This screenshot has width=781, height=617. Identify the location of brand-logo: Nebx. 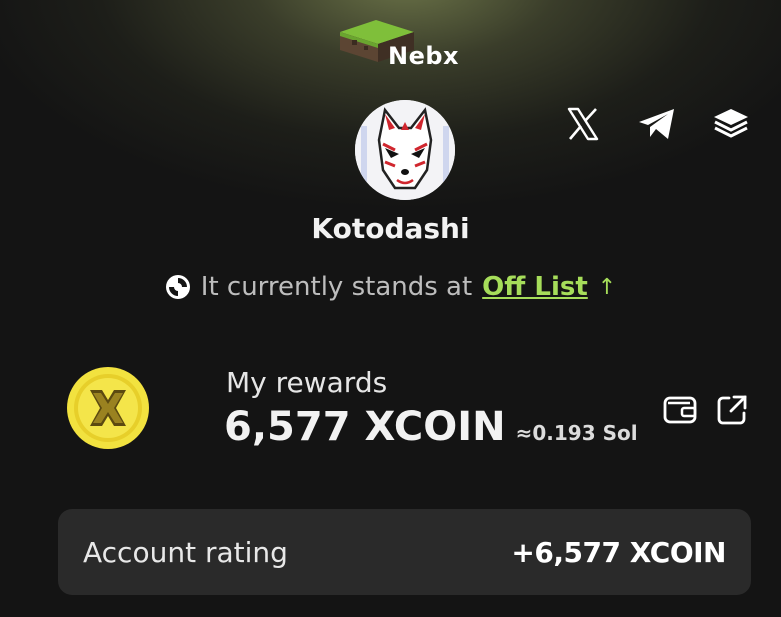
(410, 40).